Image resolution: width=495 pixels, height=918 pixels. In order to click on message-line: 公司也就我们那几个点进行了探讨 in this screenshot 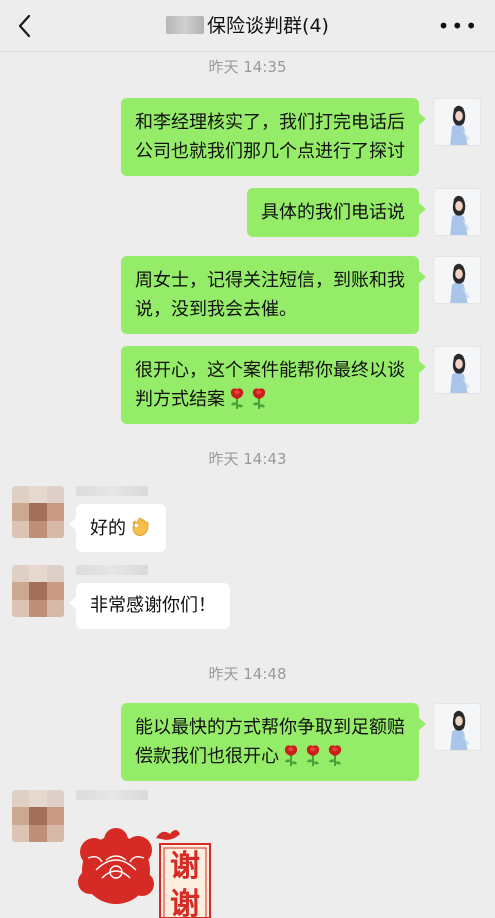, I will do `click(270, 151)`.